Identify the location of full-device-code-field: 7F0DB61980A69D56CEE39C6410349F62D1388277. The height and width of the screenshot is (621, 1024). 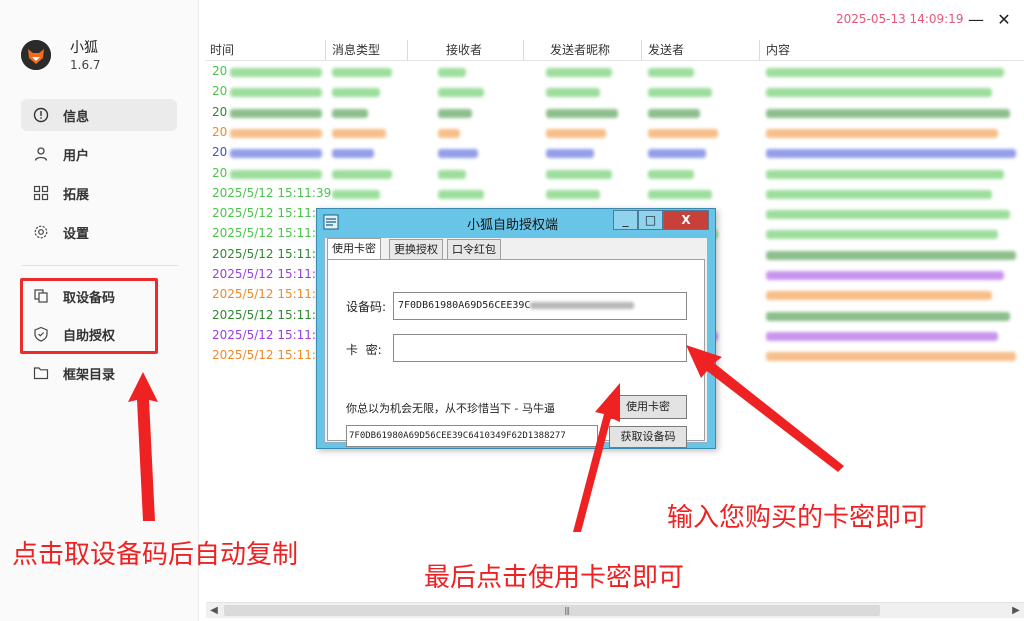
(472, 436).